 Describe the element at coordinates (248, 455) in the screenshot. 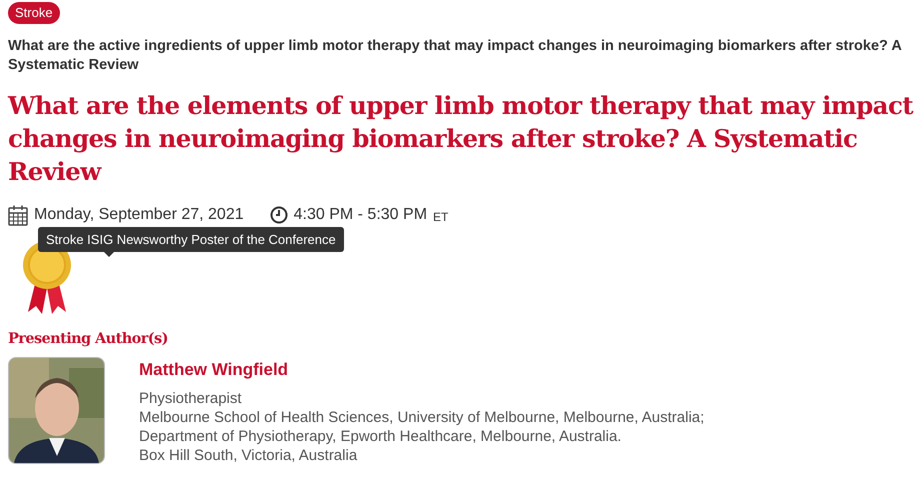

I see `author-detail: Box Hill South, Victoria, Australia` at that location.